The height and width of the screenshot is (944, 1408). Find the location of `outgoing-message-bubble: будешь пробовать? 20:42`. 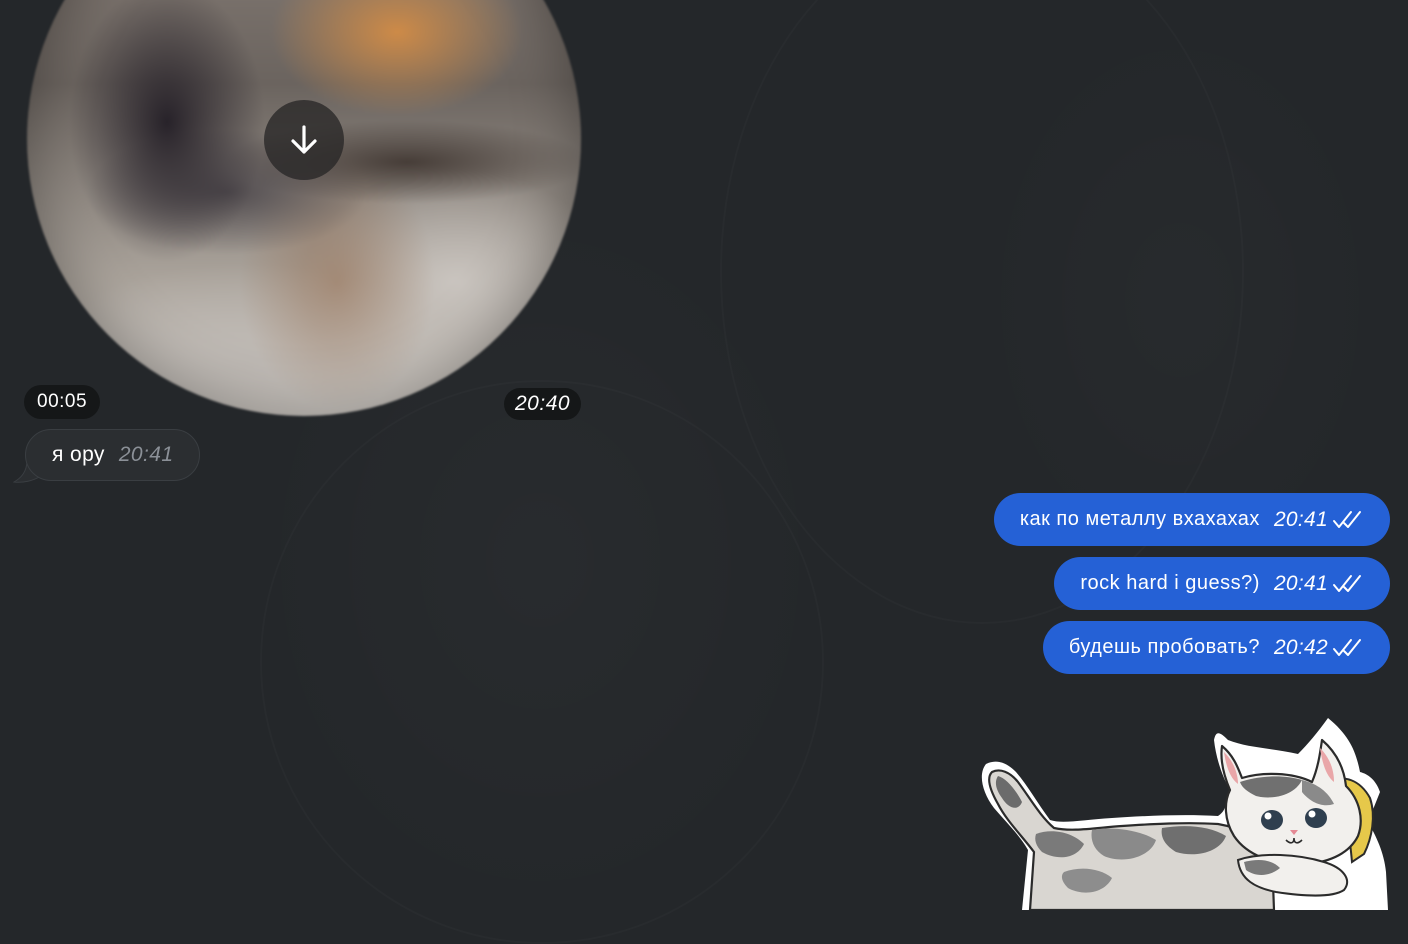

outgoing-message-bubble: будешь пробовать? 20:42 is located at coordinates (1216, 647).